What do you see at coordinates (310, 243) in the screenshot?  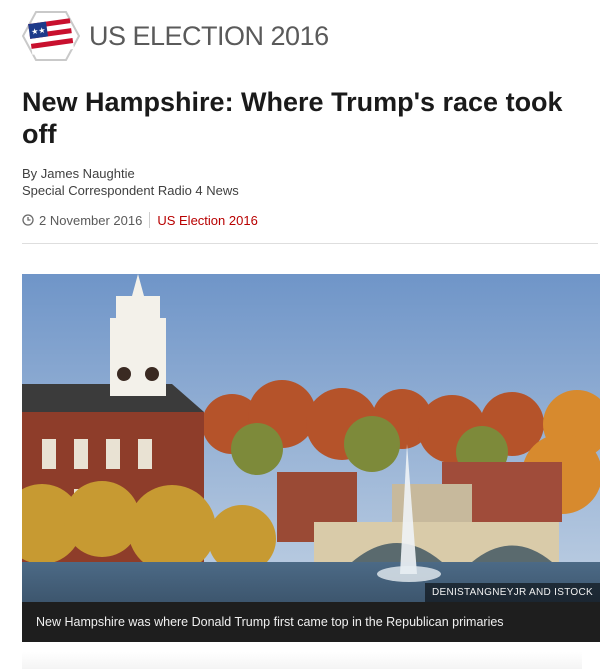 I see `header-divider` at bounding box center [310, 243].